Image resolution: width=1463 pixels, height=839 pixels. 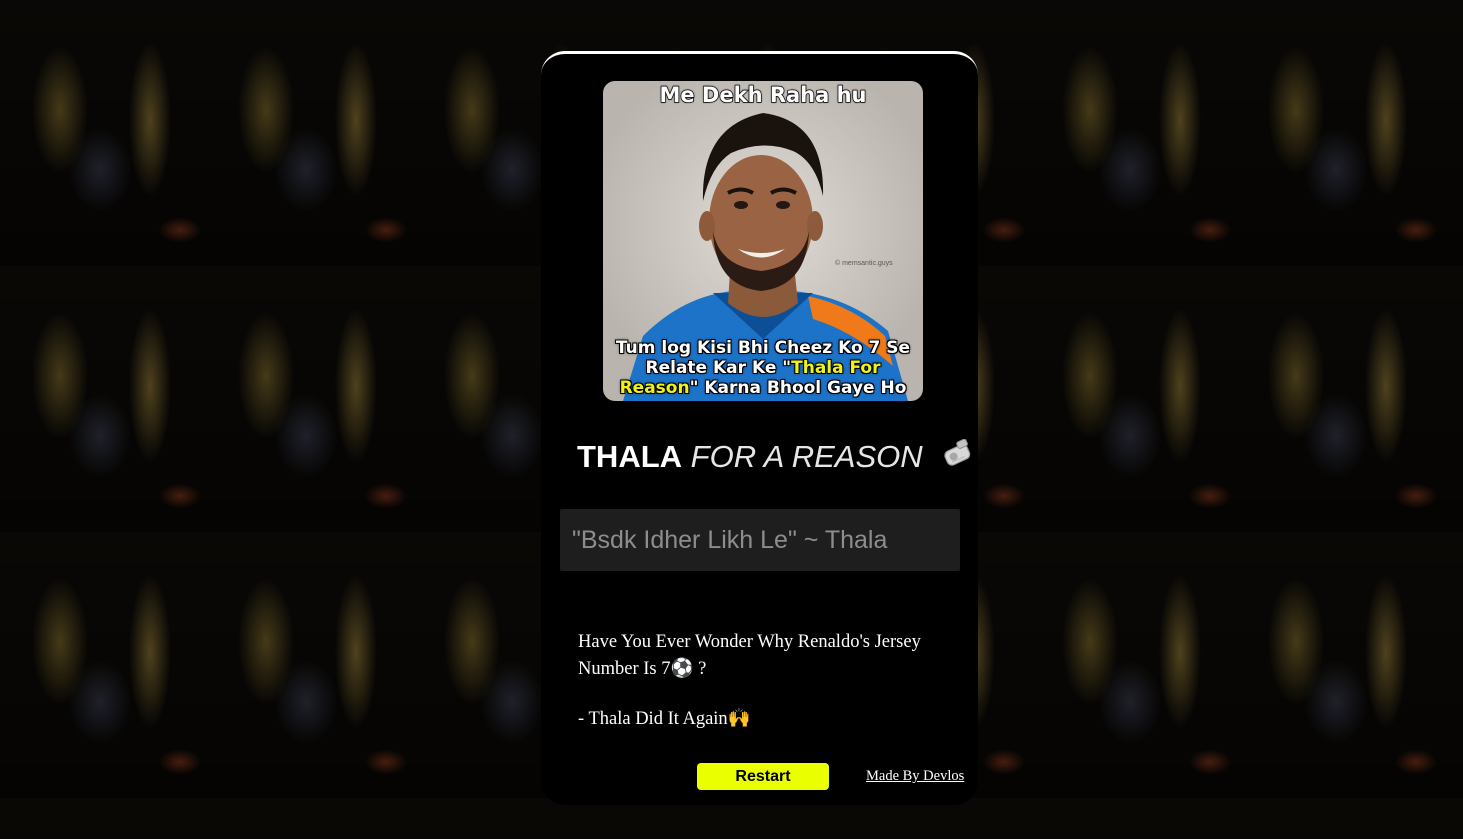 What do you see at coordinates (798, 388) in the screenshot?
I see `meme-caption-text: " Karna Bhool Gaye Ho` at bounding box center [798, 388].